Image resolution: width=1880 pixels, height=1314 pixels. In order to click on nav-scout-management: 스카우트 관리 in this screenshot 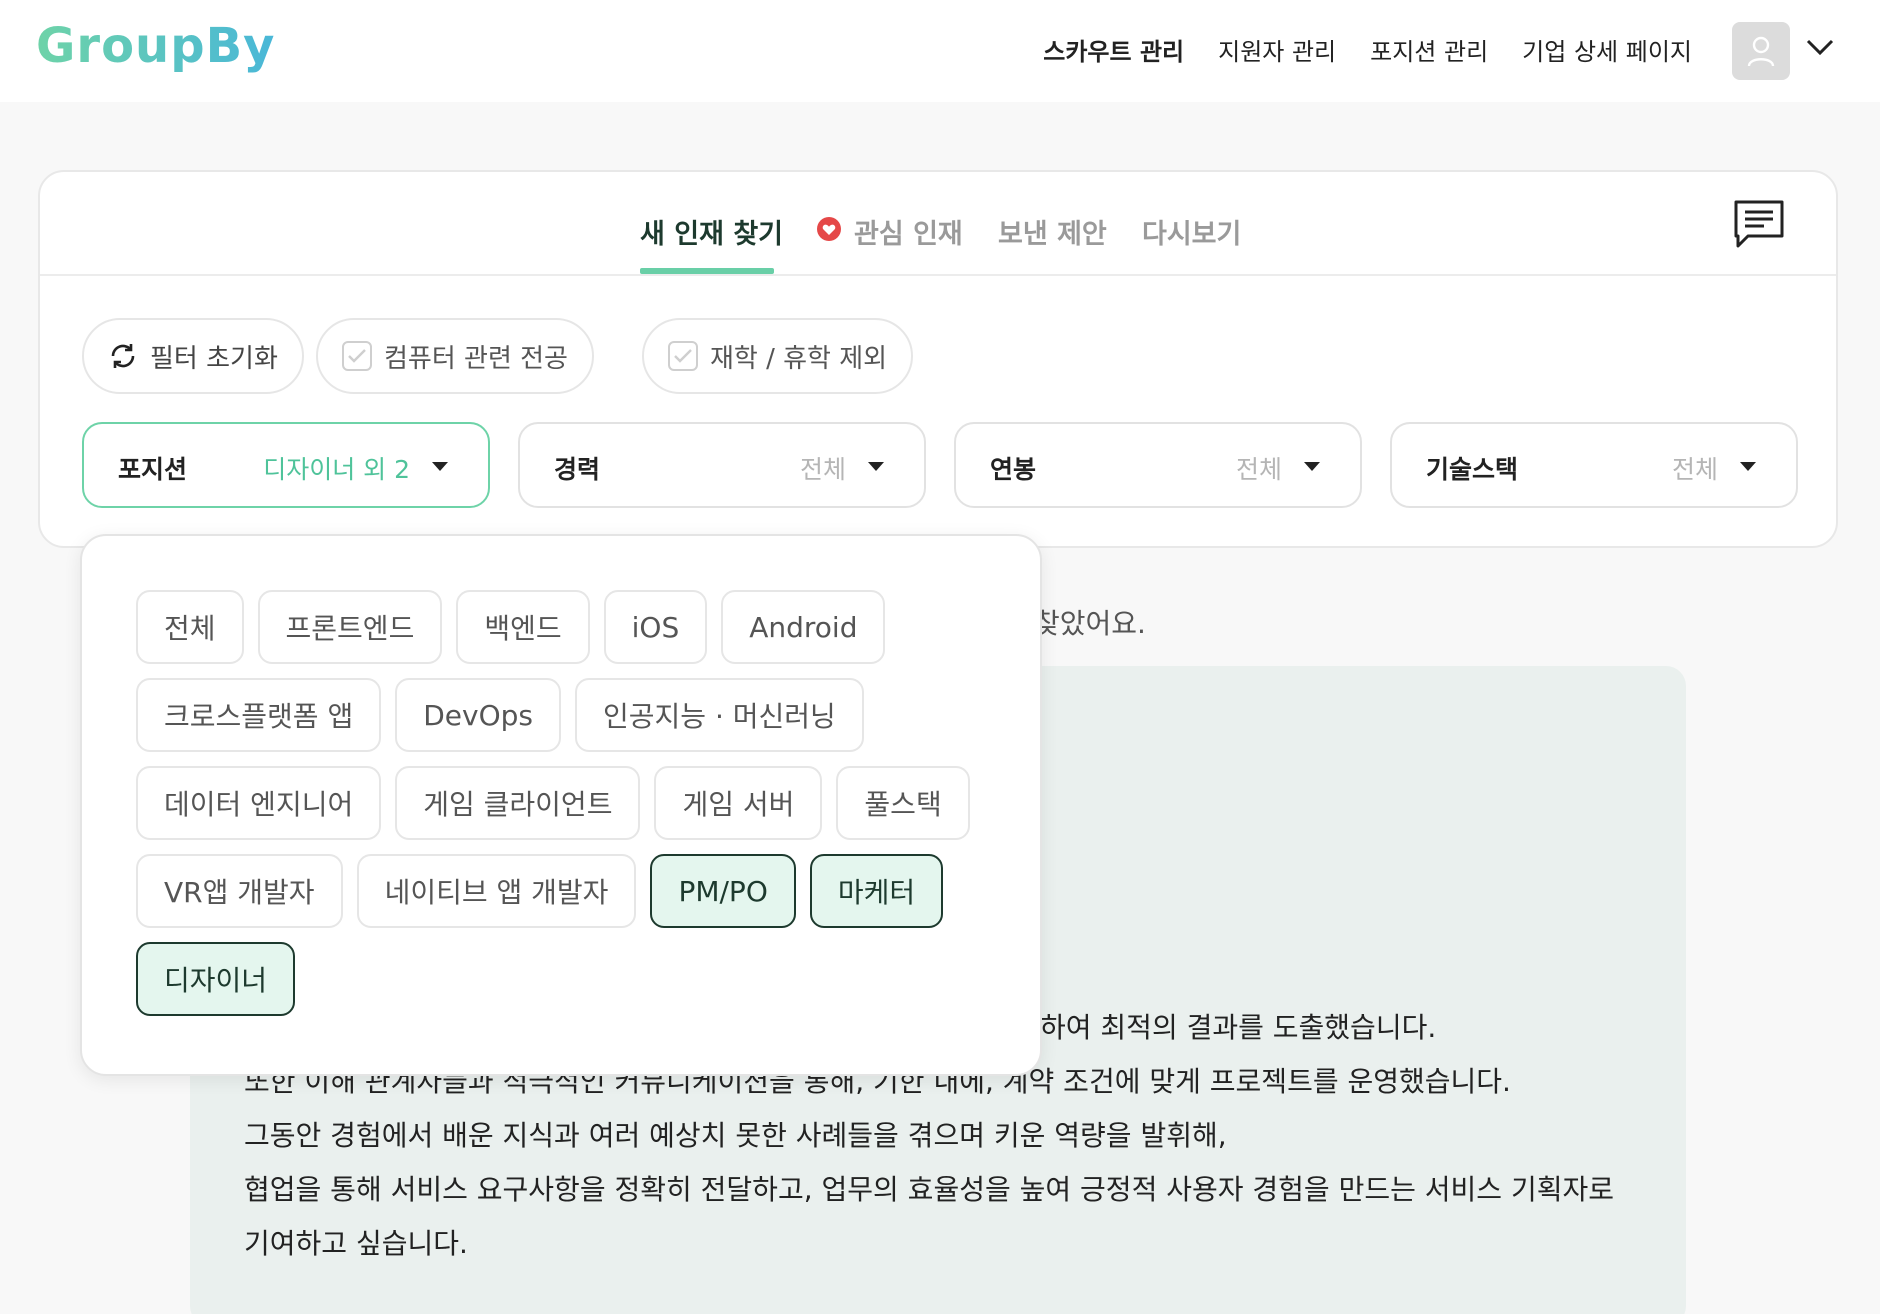, I will do `click(1113, 49)`.